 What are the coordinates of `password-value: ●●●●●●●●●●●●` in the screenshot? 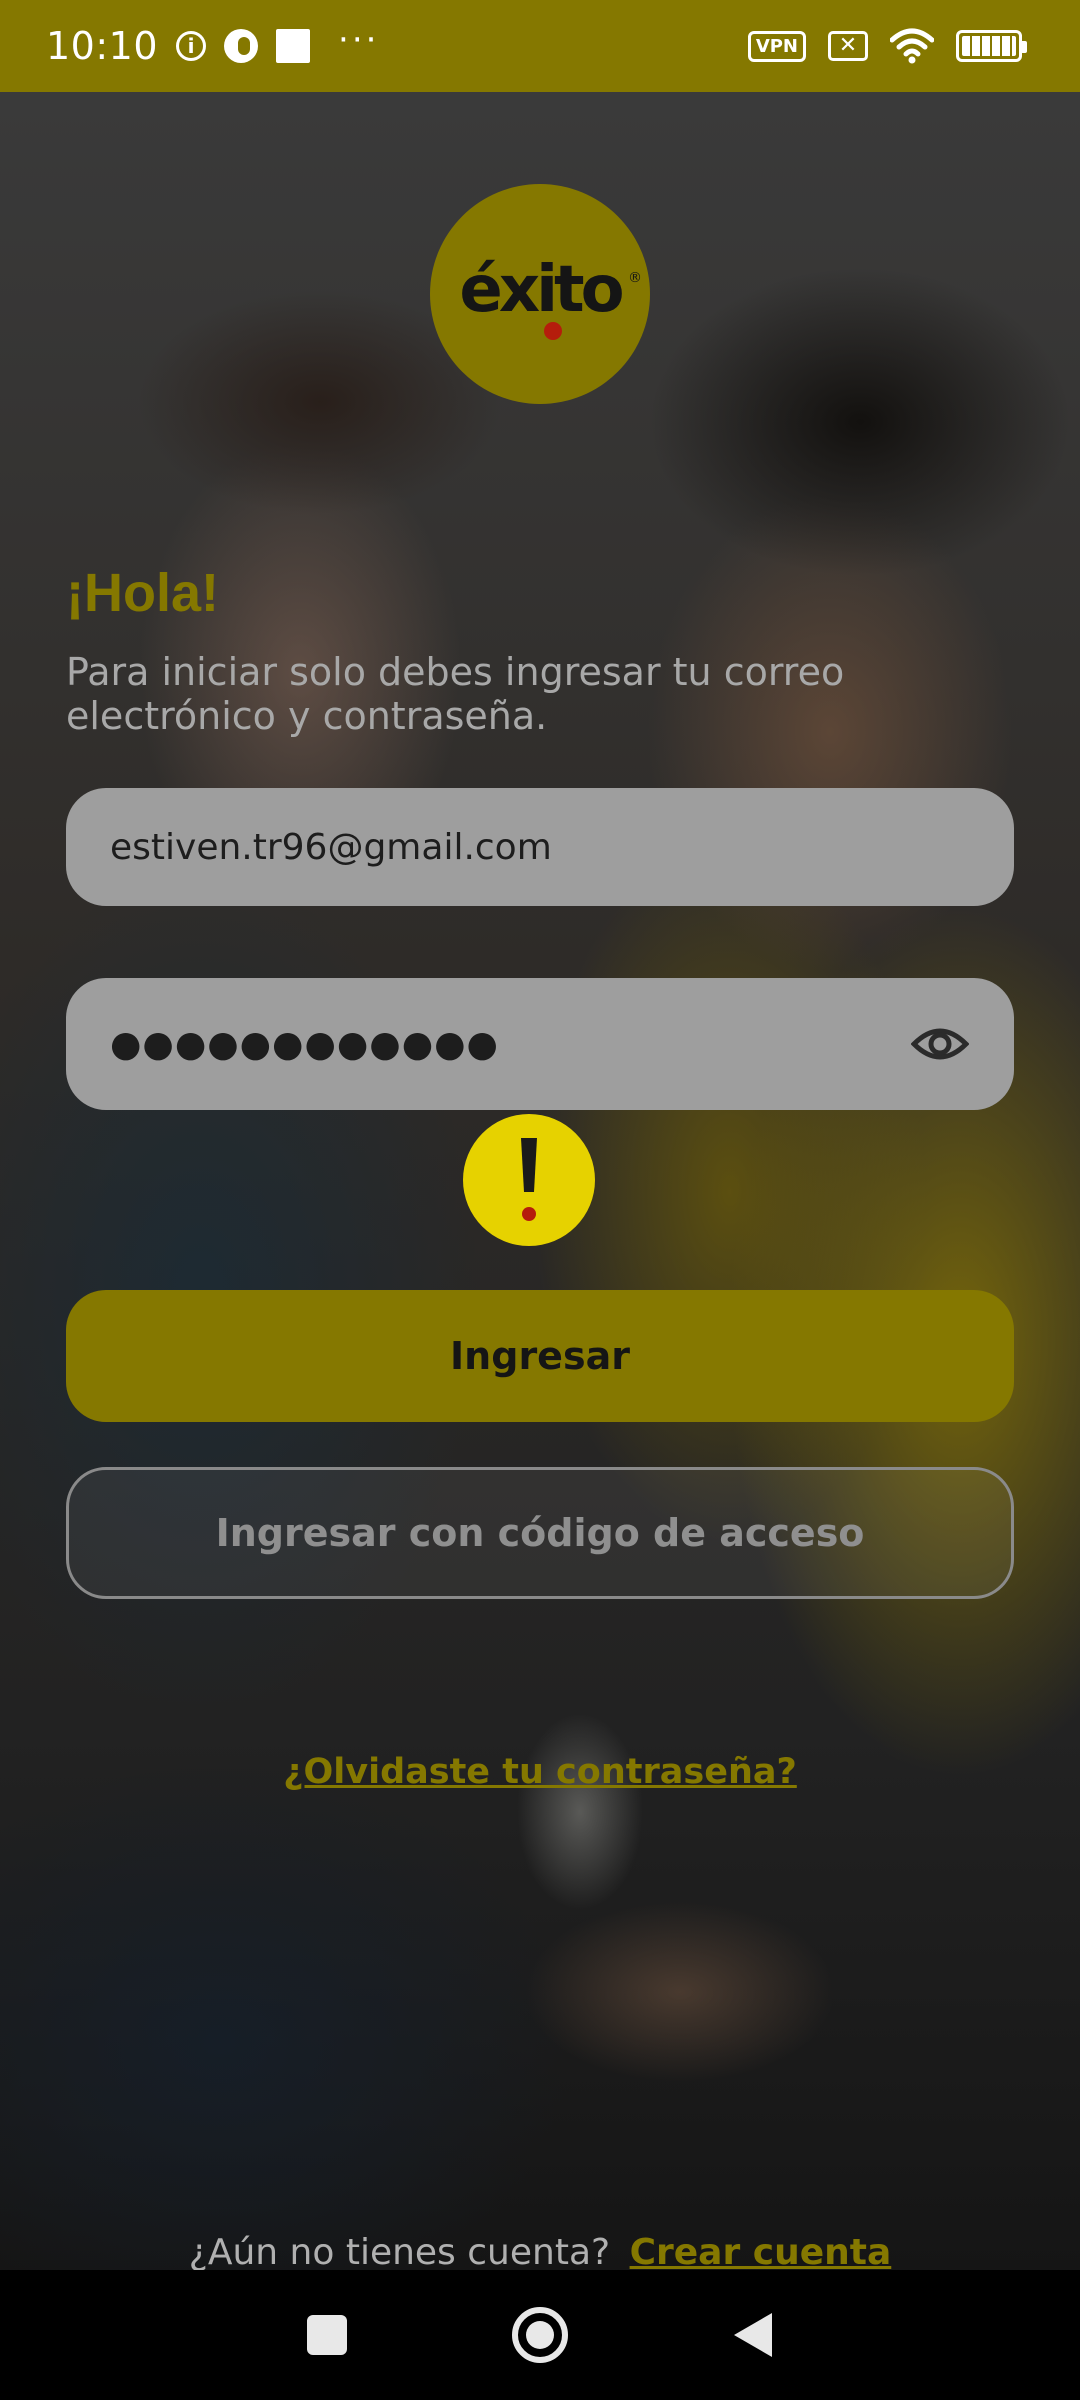 It's located at (304, 1044).